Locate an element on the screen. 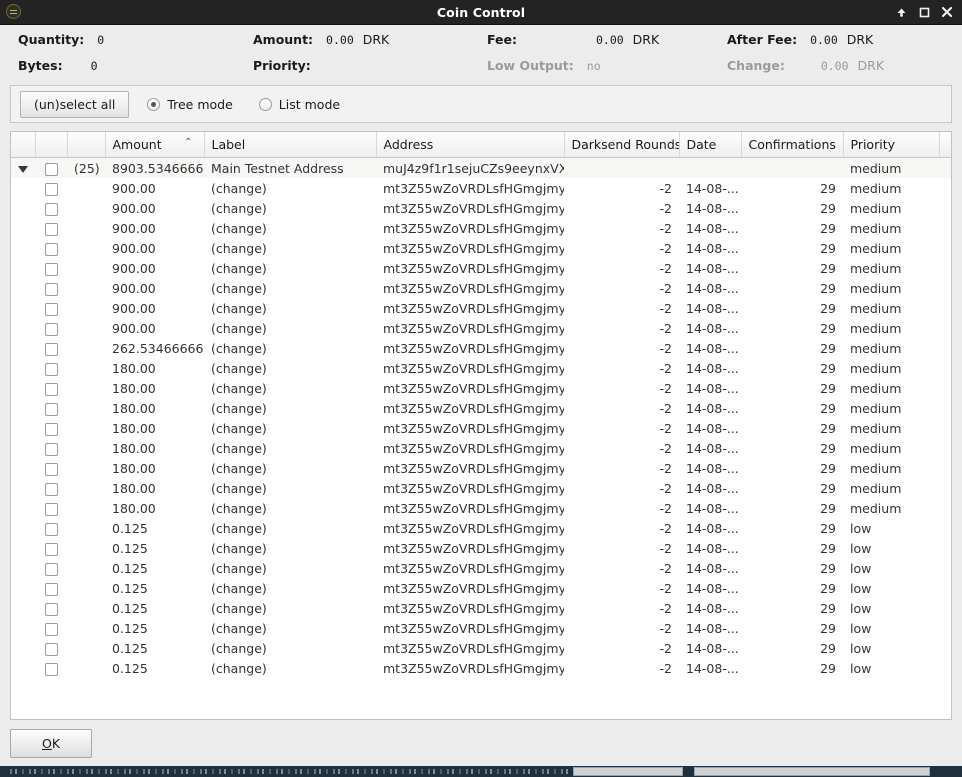 Image resolution: width=962 pixels, height=777 pixels. cell-label: (change) is located at coordinates (239, 228).